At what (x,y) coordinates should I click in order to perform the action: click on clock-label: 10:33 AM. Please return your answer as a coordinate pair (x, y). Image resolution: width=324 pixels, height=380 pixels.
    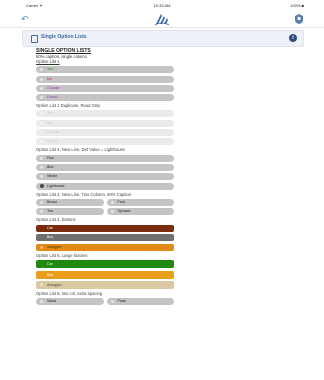
    Looking at the image, I should click on (162, 5).